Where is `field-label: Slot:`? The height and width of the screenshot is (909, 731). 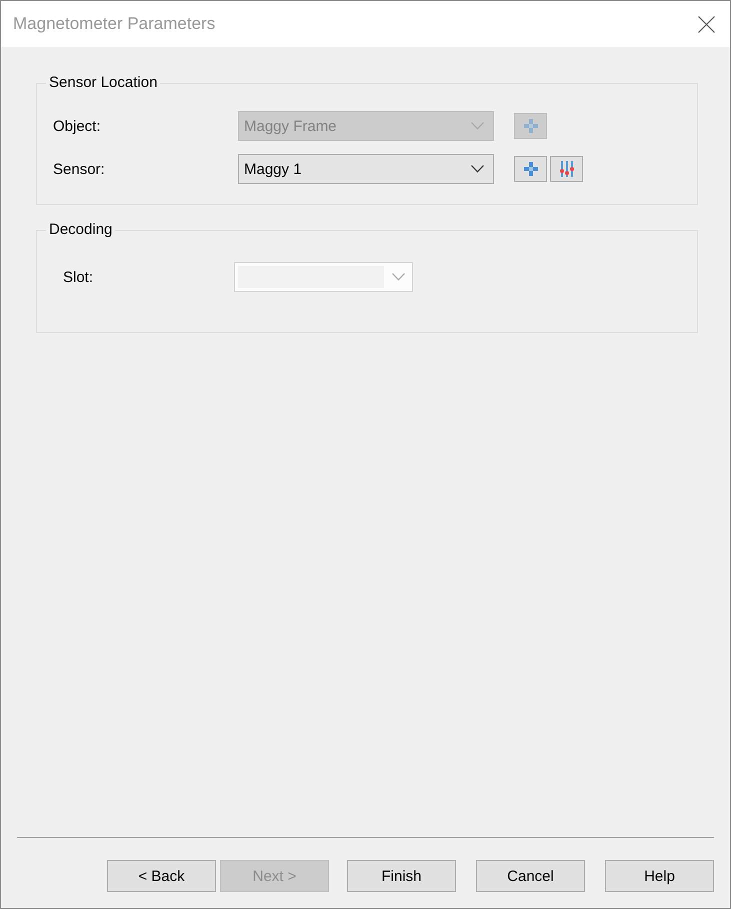 field-label: Slot: is located at coordinates (78, 277).